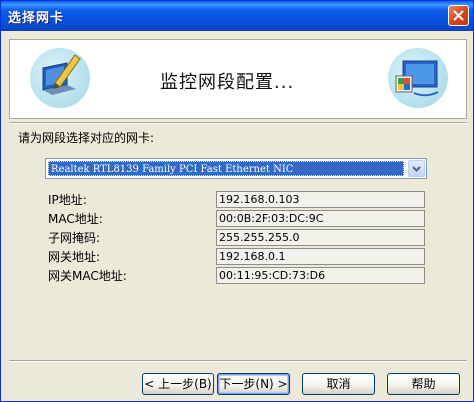  Describe the element at coordinates (320, 218) in the screenshot. I see `mac-address-field: 00:0B:2F:03:DC:9C` at that location.